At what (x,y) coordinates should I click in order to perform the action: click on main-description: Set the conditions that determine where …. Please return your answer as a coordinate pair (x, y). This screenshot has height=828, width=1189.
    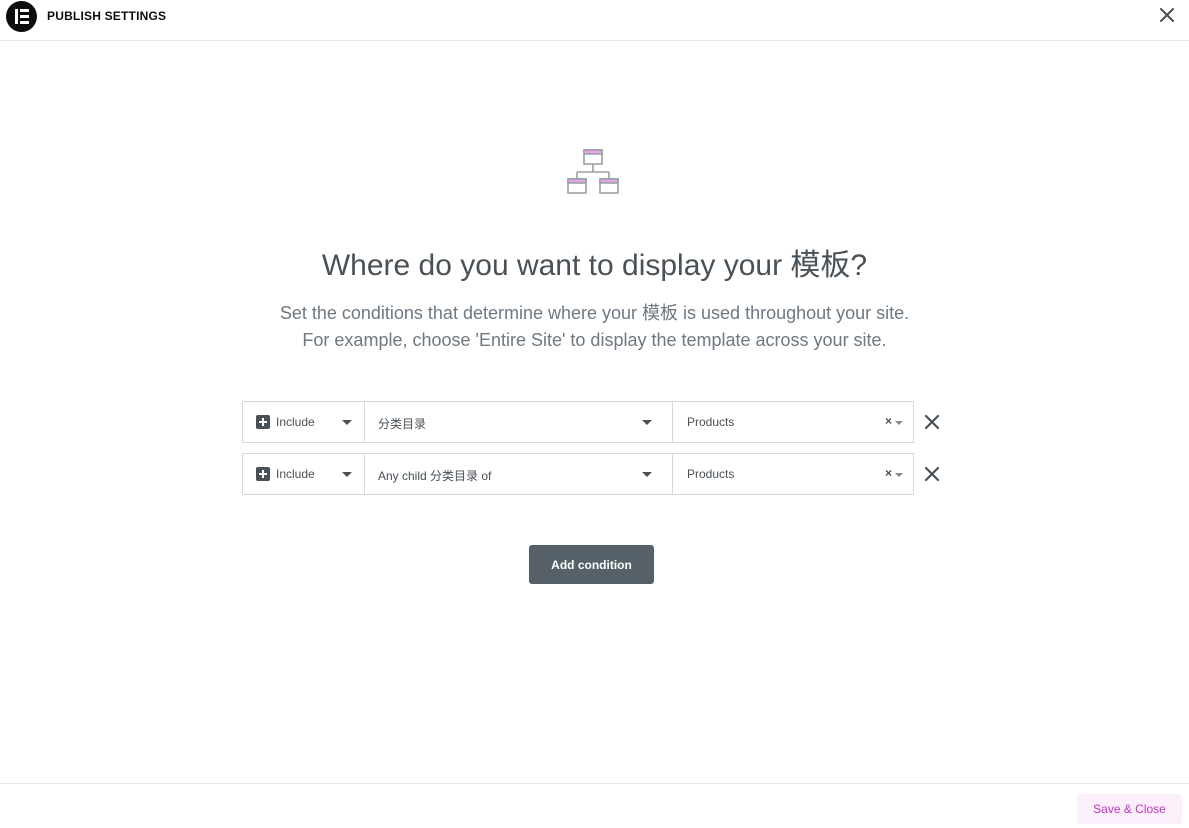
    Looking at the image, I should click on (594, 327).